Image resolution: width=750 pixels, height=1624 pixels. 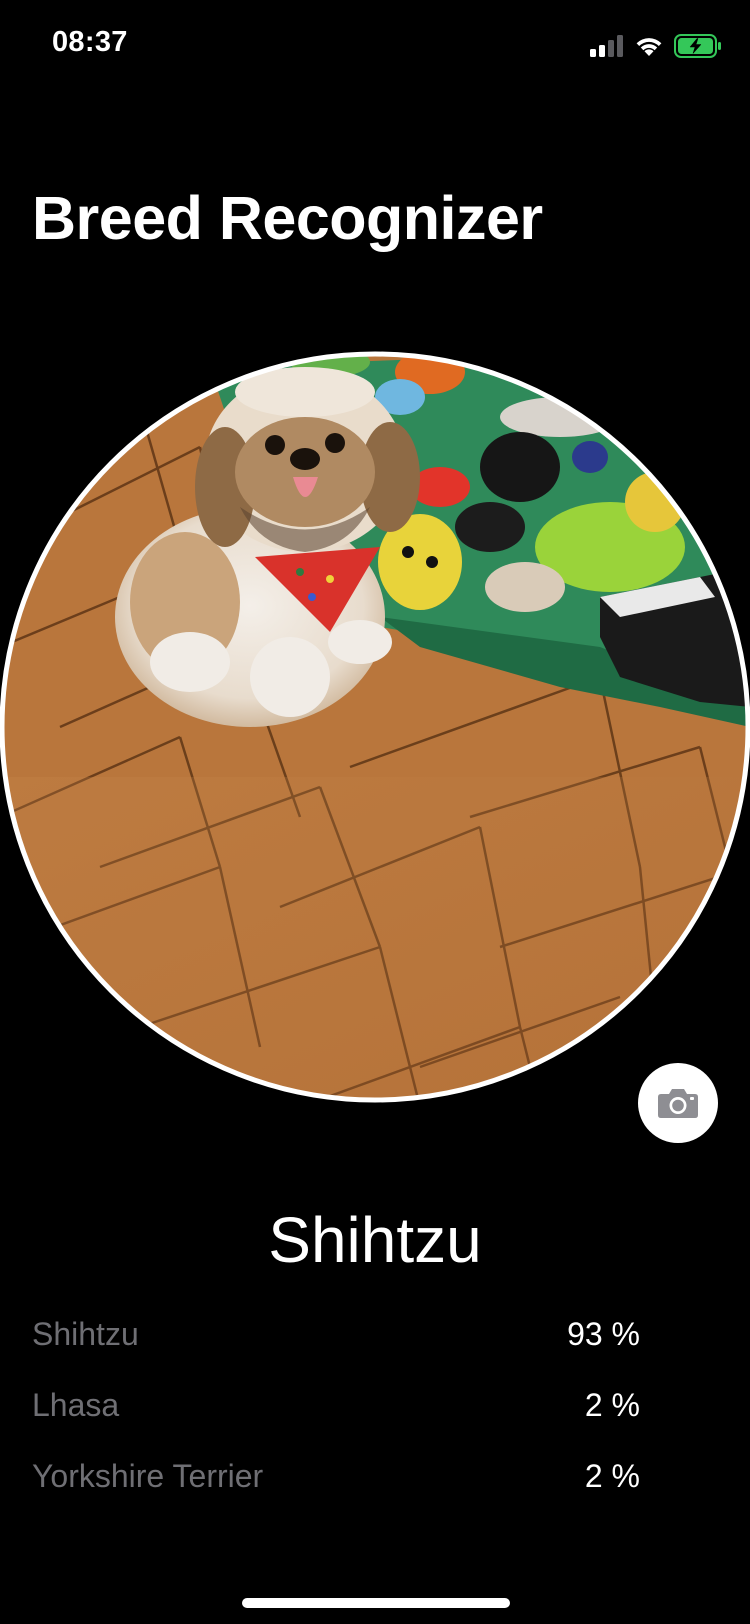 I want to click on top-breed-result: Shihtzu, so click(x=375, y=1240).